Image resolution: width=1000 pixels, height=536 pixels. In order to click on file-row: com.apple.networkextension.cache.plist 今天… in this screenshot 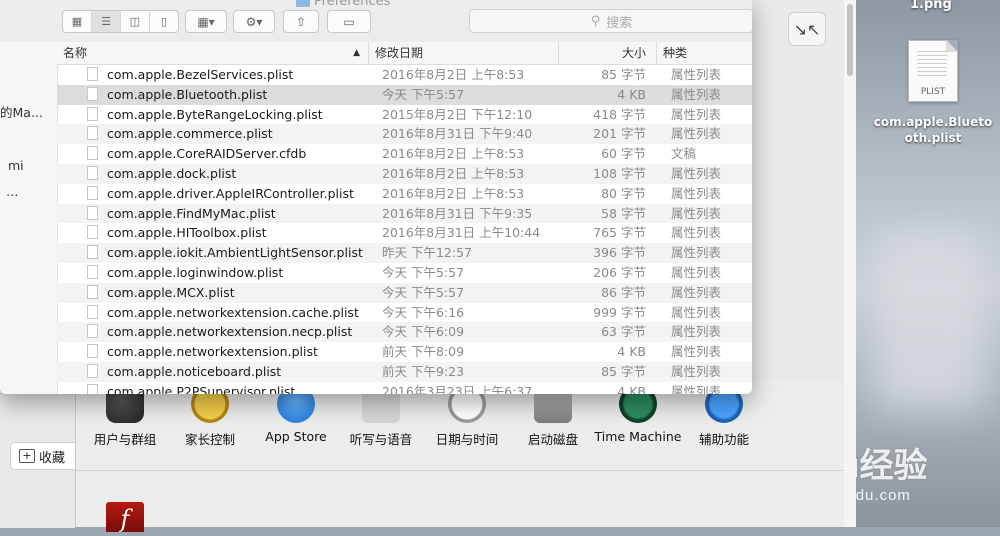, I will do `click(404, 313)`.